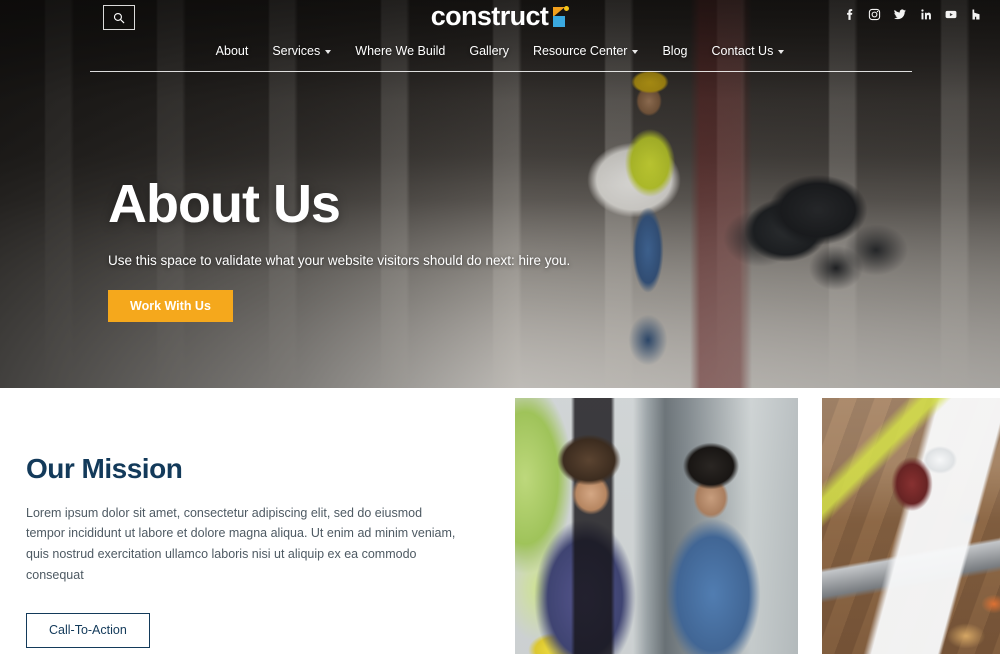 The height and width of the screenshot is (654, 1000). What do you see at coordinates (912, 14) in the screenshot?
I see `social-links` at bounding box center [912, 14].